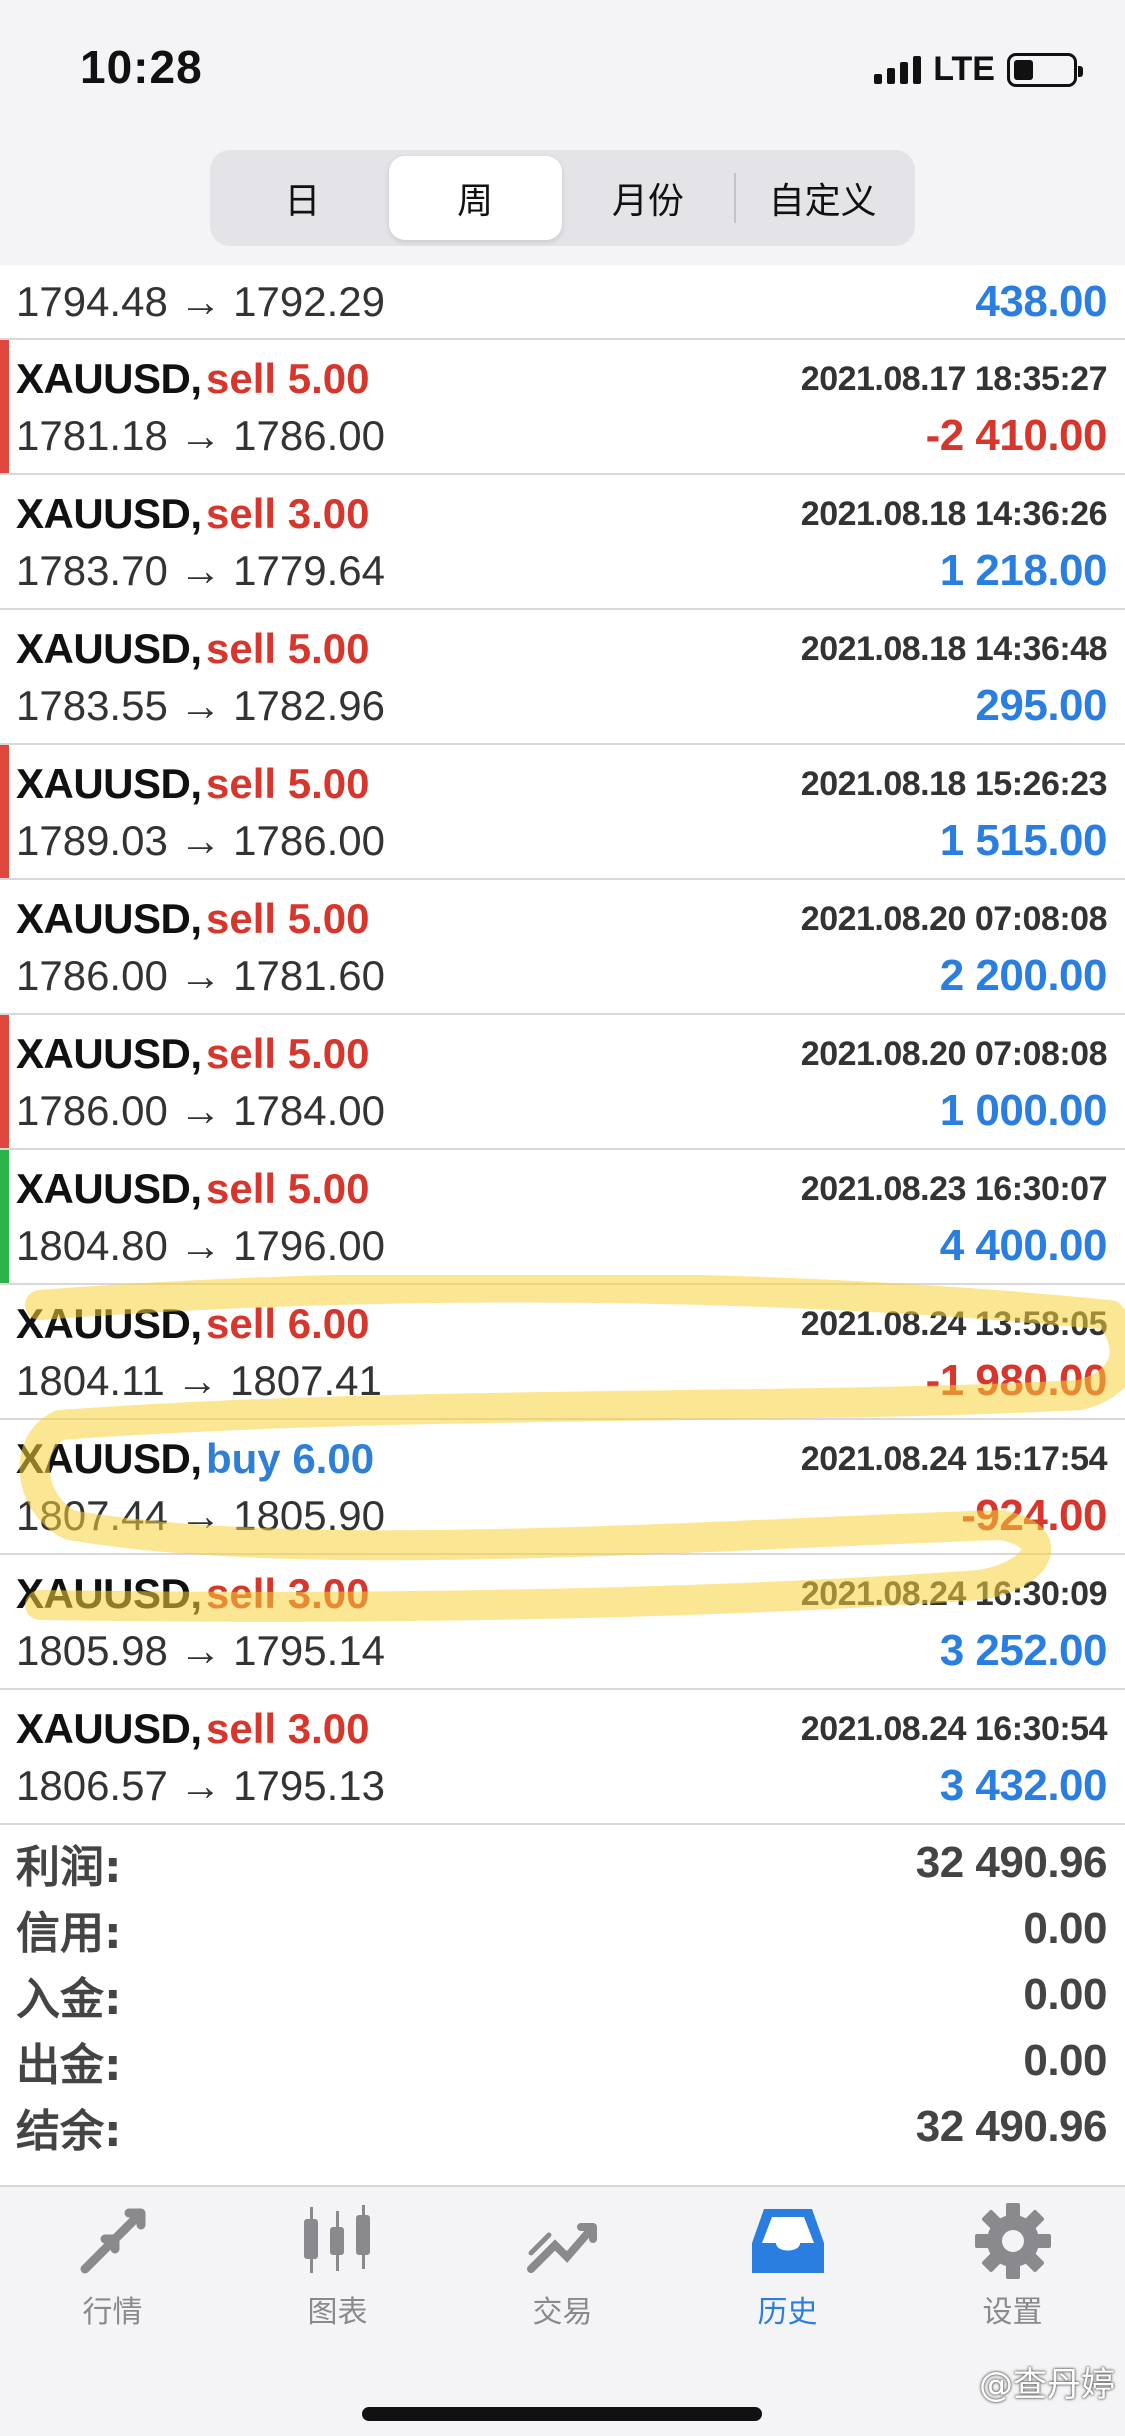 The image size is (1125, 2436). I want to click on trade-prices: 1789.03 → 1786.00, so click(200, 840).